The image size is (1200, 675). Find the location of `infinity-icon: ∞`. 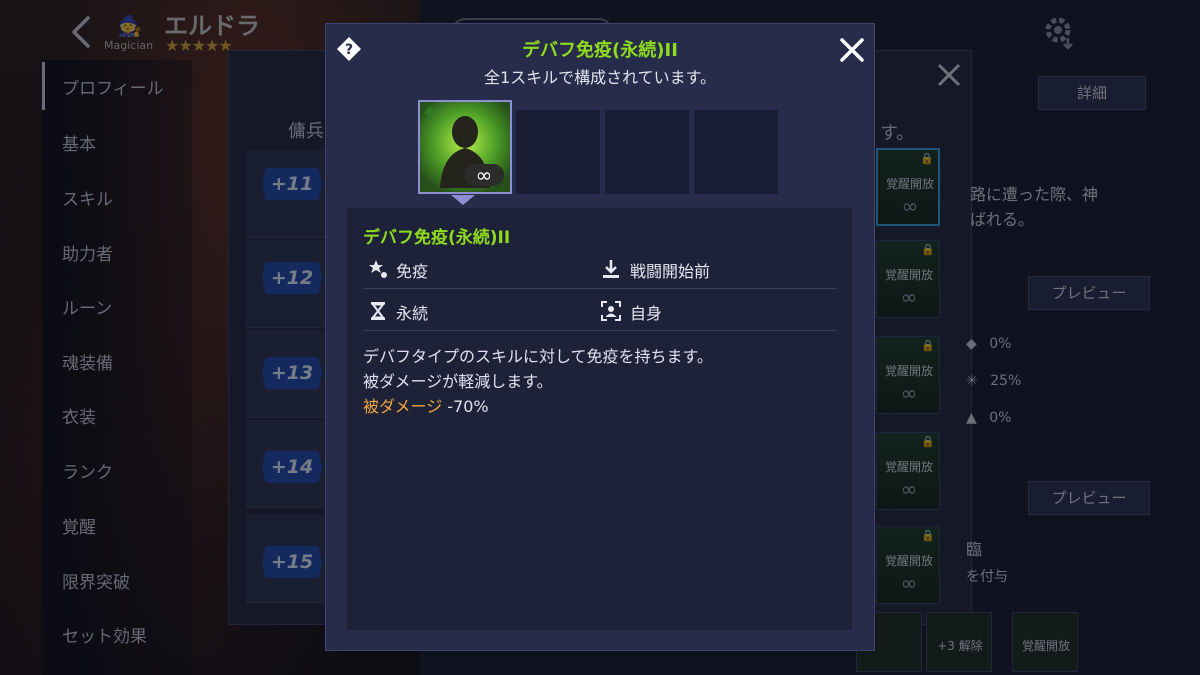

infinity-icon: ∞ is located at coordinates (484, 175).